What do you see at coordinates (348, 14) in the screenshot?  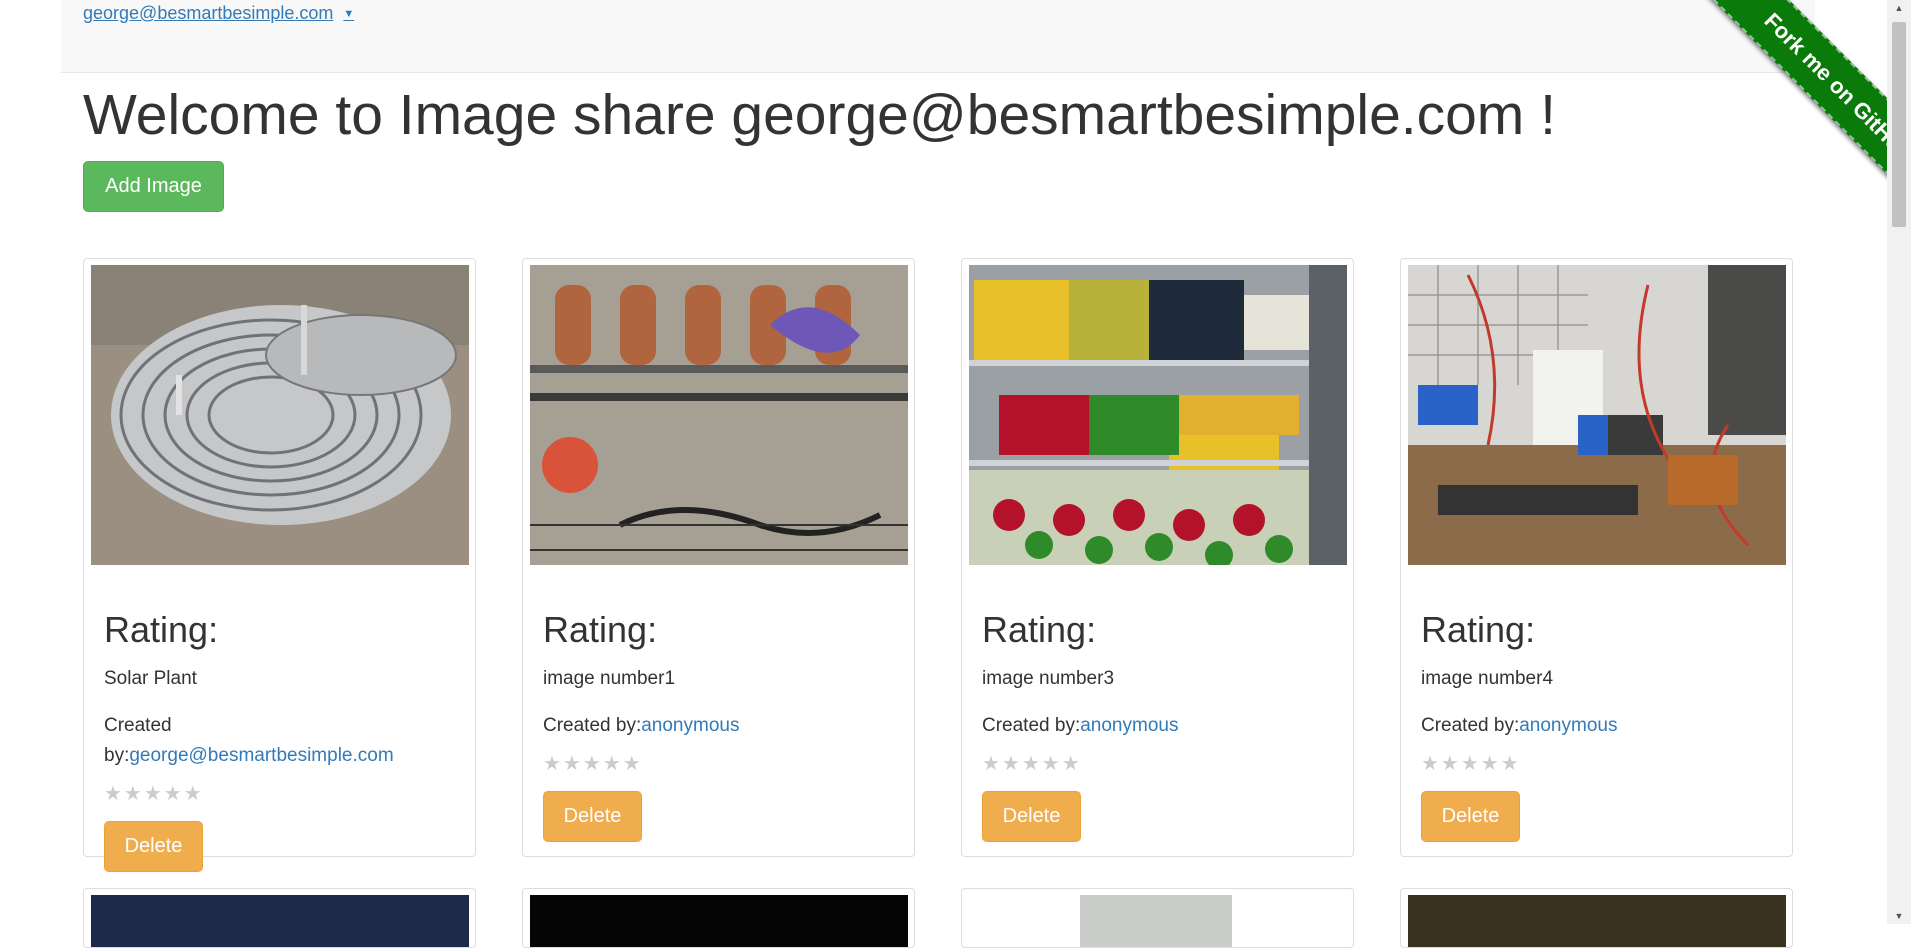 I see `caret-down-icon: ▼` at bounding box center [348, 14].